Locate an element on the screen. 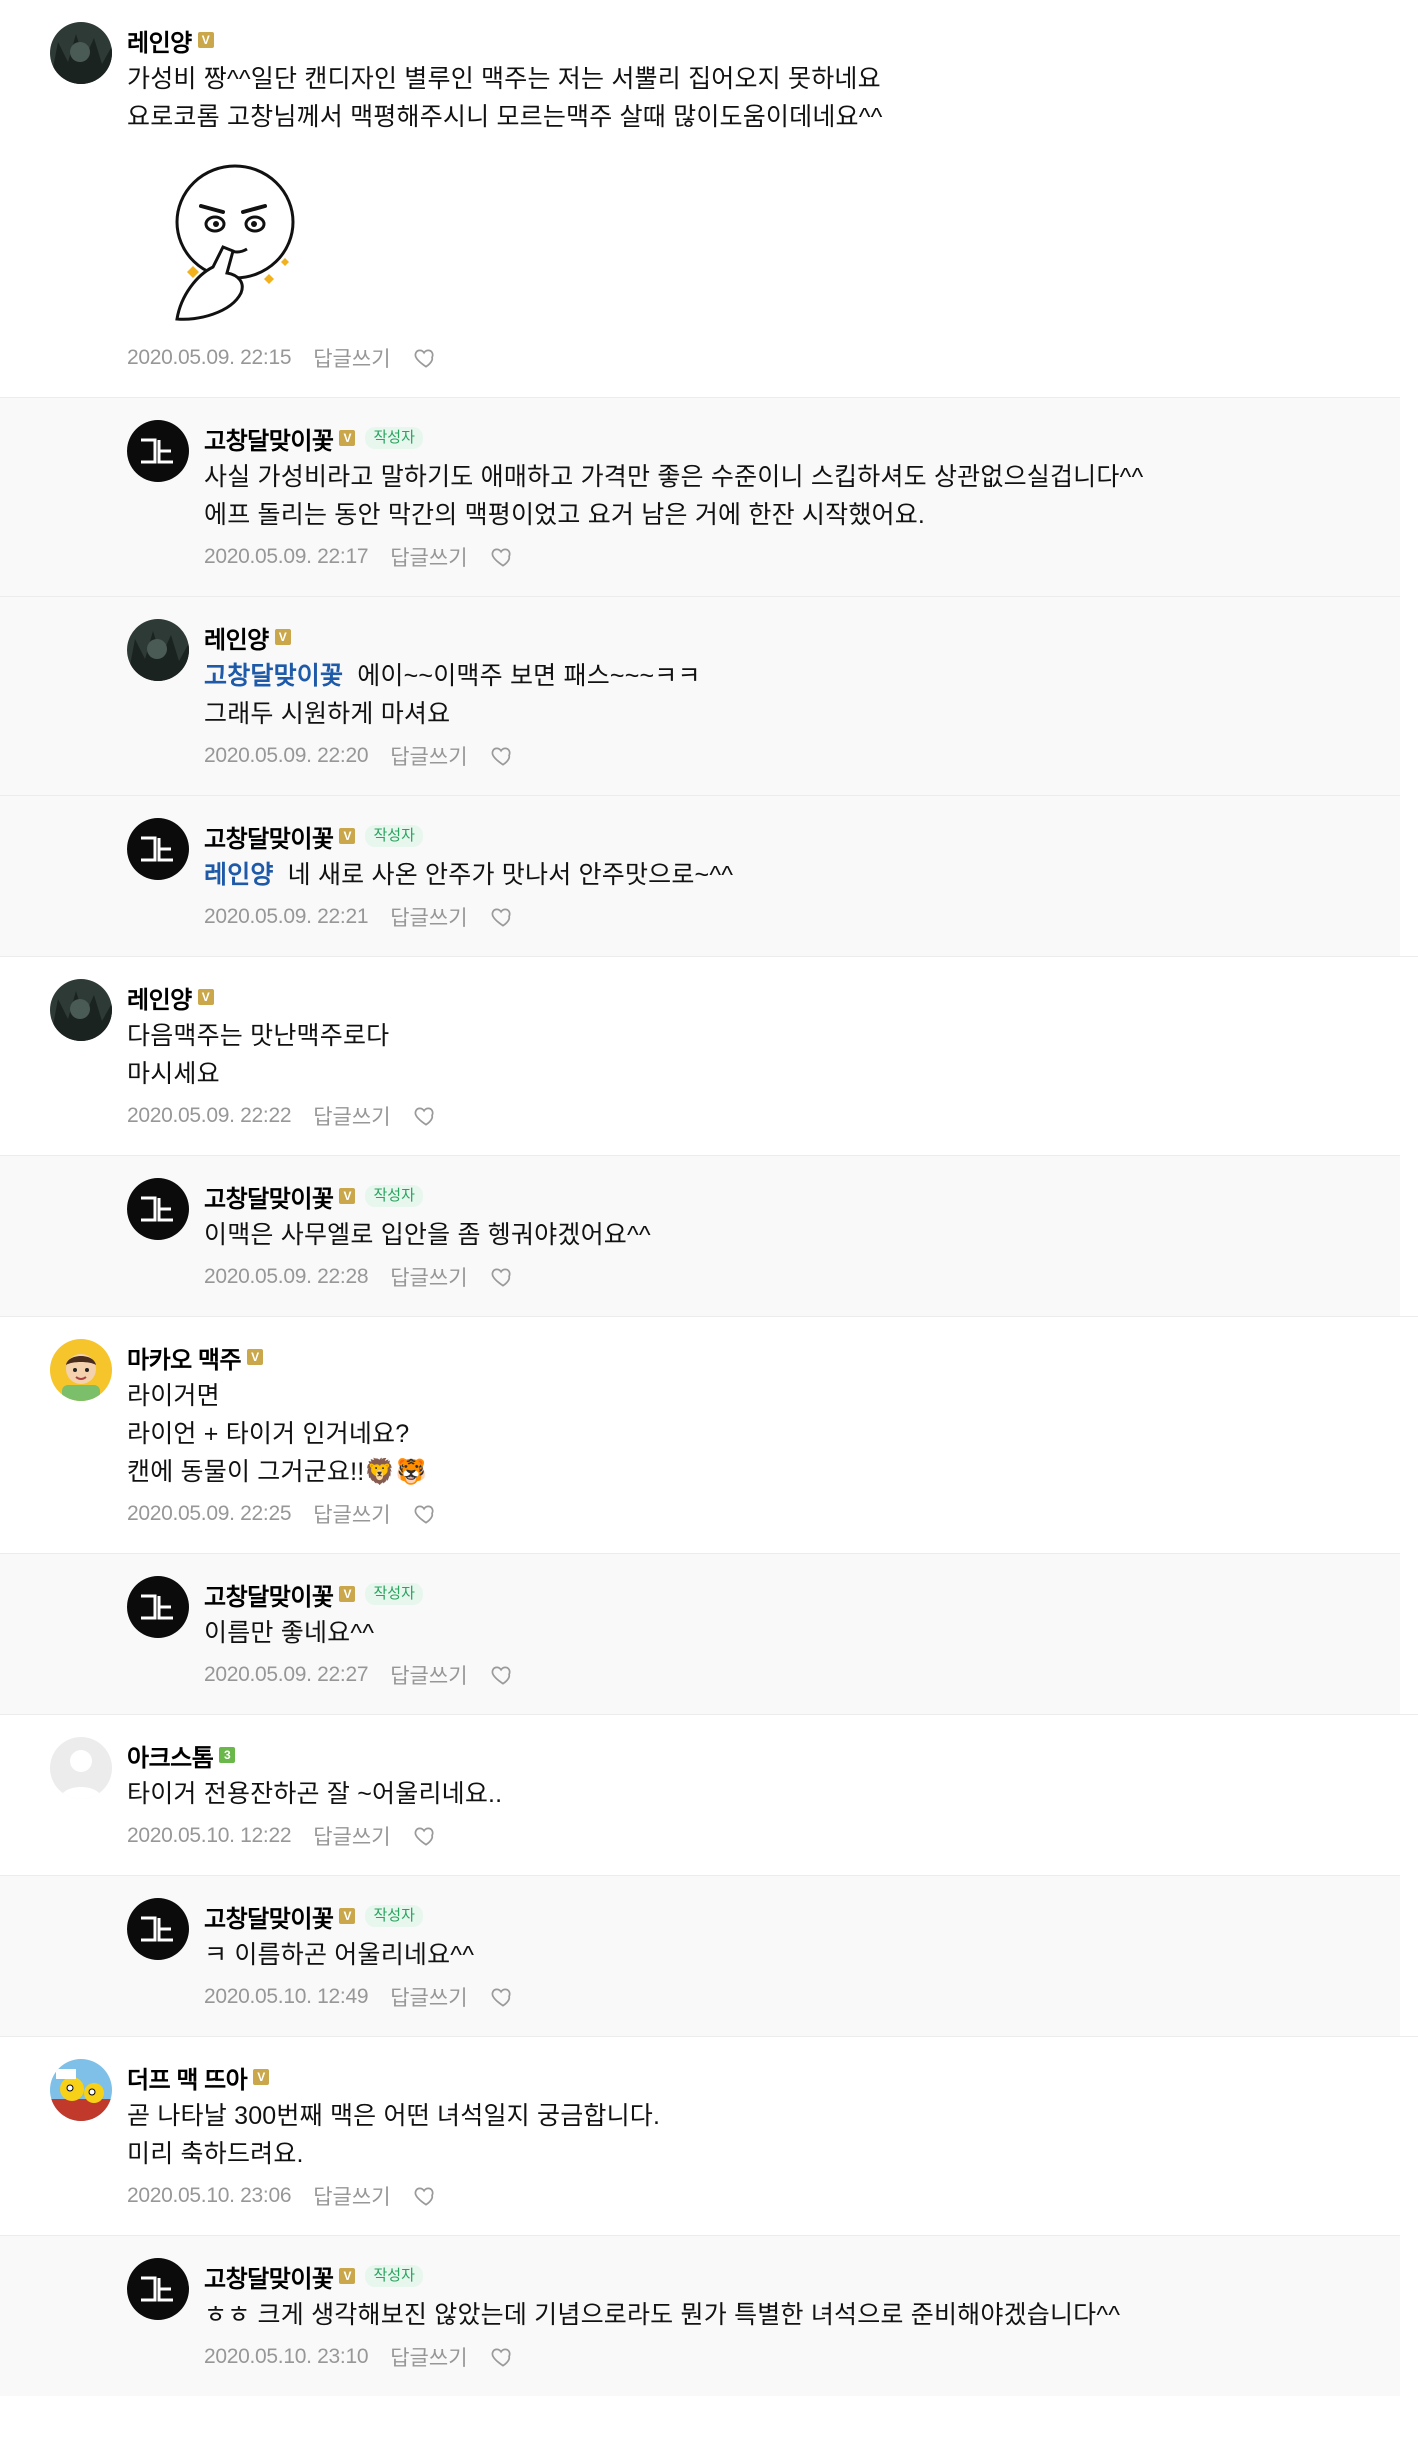 This screenshot has height=2451, width=1418. avatar-simpsons is located at coordinates (81, 2090).